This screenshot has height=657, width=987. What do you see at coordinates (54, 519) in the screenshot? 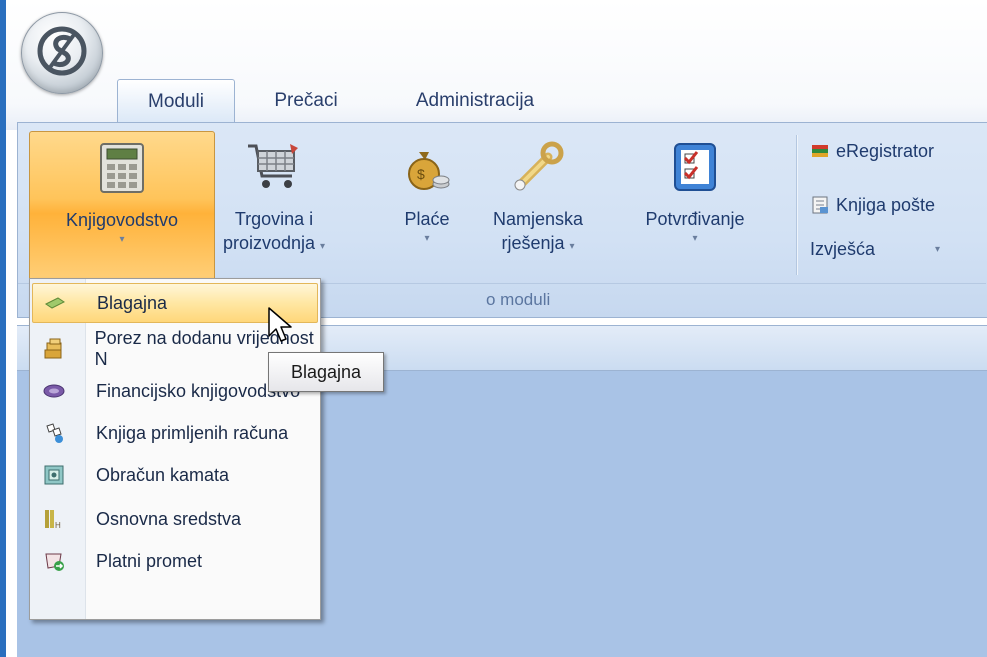
I see `fixed-assets-icon: H` at bounding box center [54, 519].